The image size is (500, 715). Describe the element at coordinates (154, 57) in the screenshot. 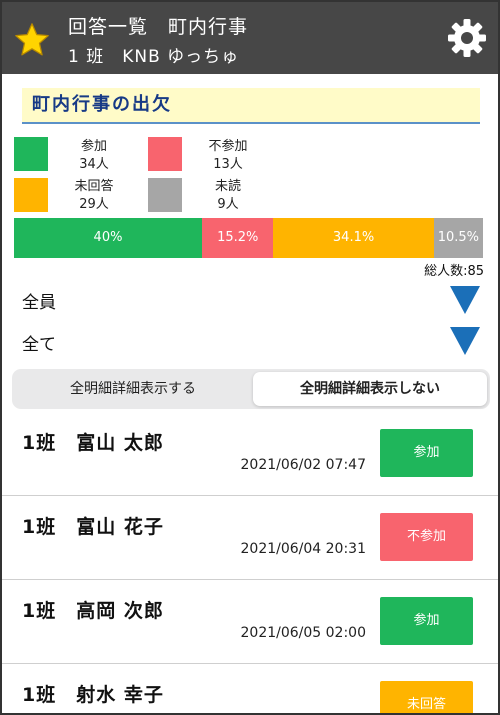

I see `group-subtitle: 1 班 KNB ゆっちゅ` at that location.